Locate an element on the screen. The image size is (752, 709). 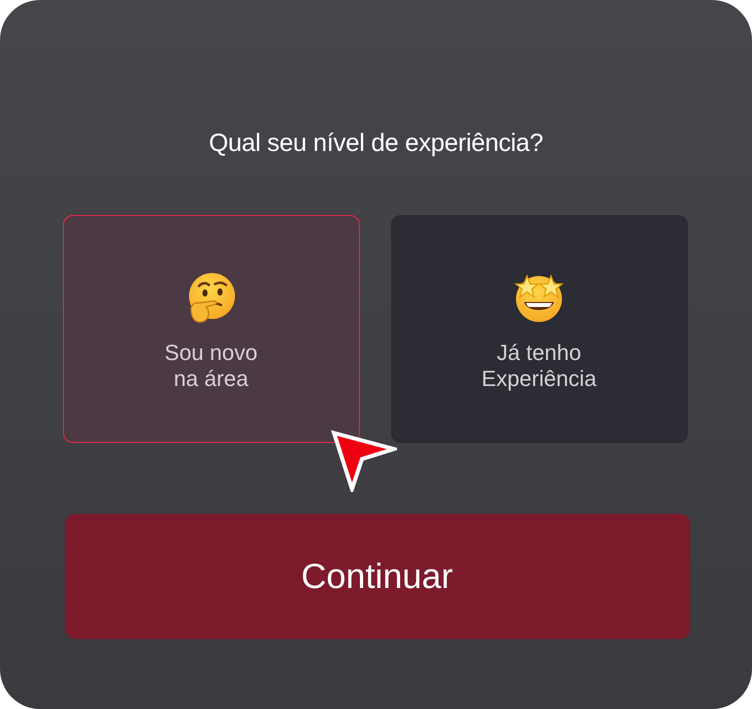
option-label: Já tenho Experiência is located at coordinates (539, 366).